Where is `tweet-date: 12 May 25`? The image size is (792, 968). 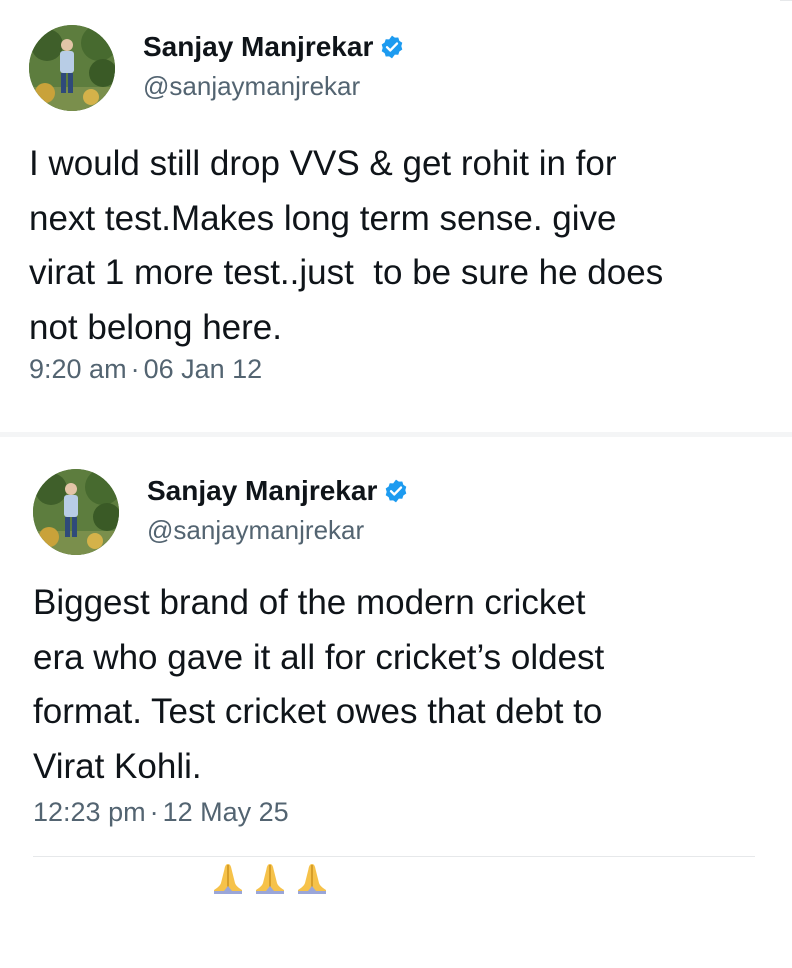
tweet-date: 12 May 25 is located at coordinates (225, 812).